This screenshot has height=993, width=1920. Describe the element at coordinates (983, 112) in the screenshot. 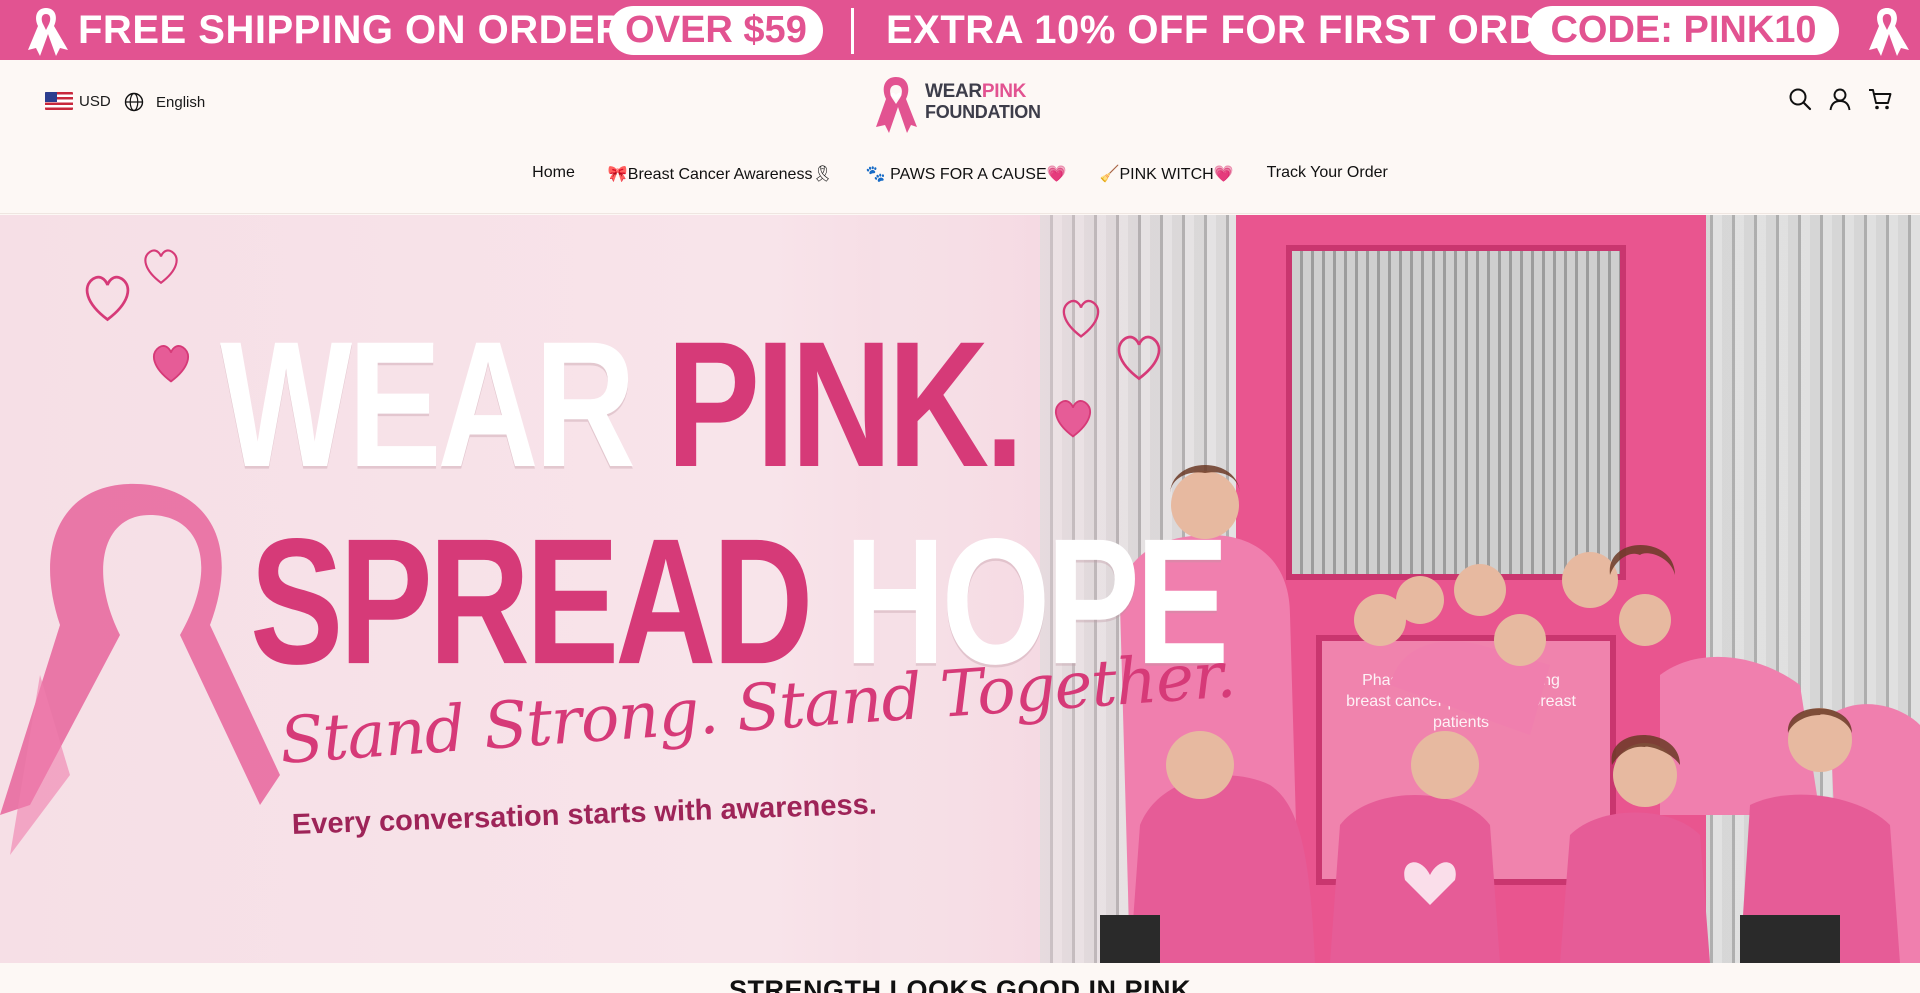

I see `logo-foundation: FOUNDATION` at that location.